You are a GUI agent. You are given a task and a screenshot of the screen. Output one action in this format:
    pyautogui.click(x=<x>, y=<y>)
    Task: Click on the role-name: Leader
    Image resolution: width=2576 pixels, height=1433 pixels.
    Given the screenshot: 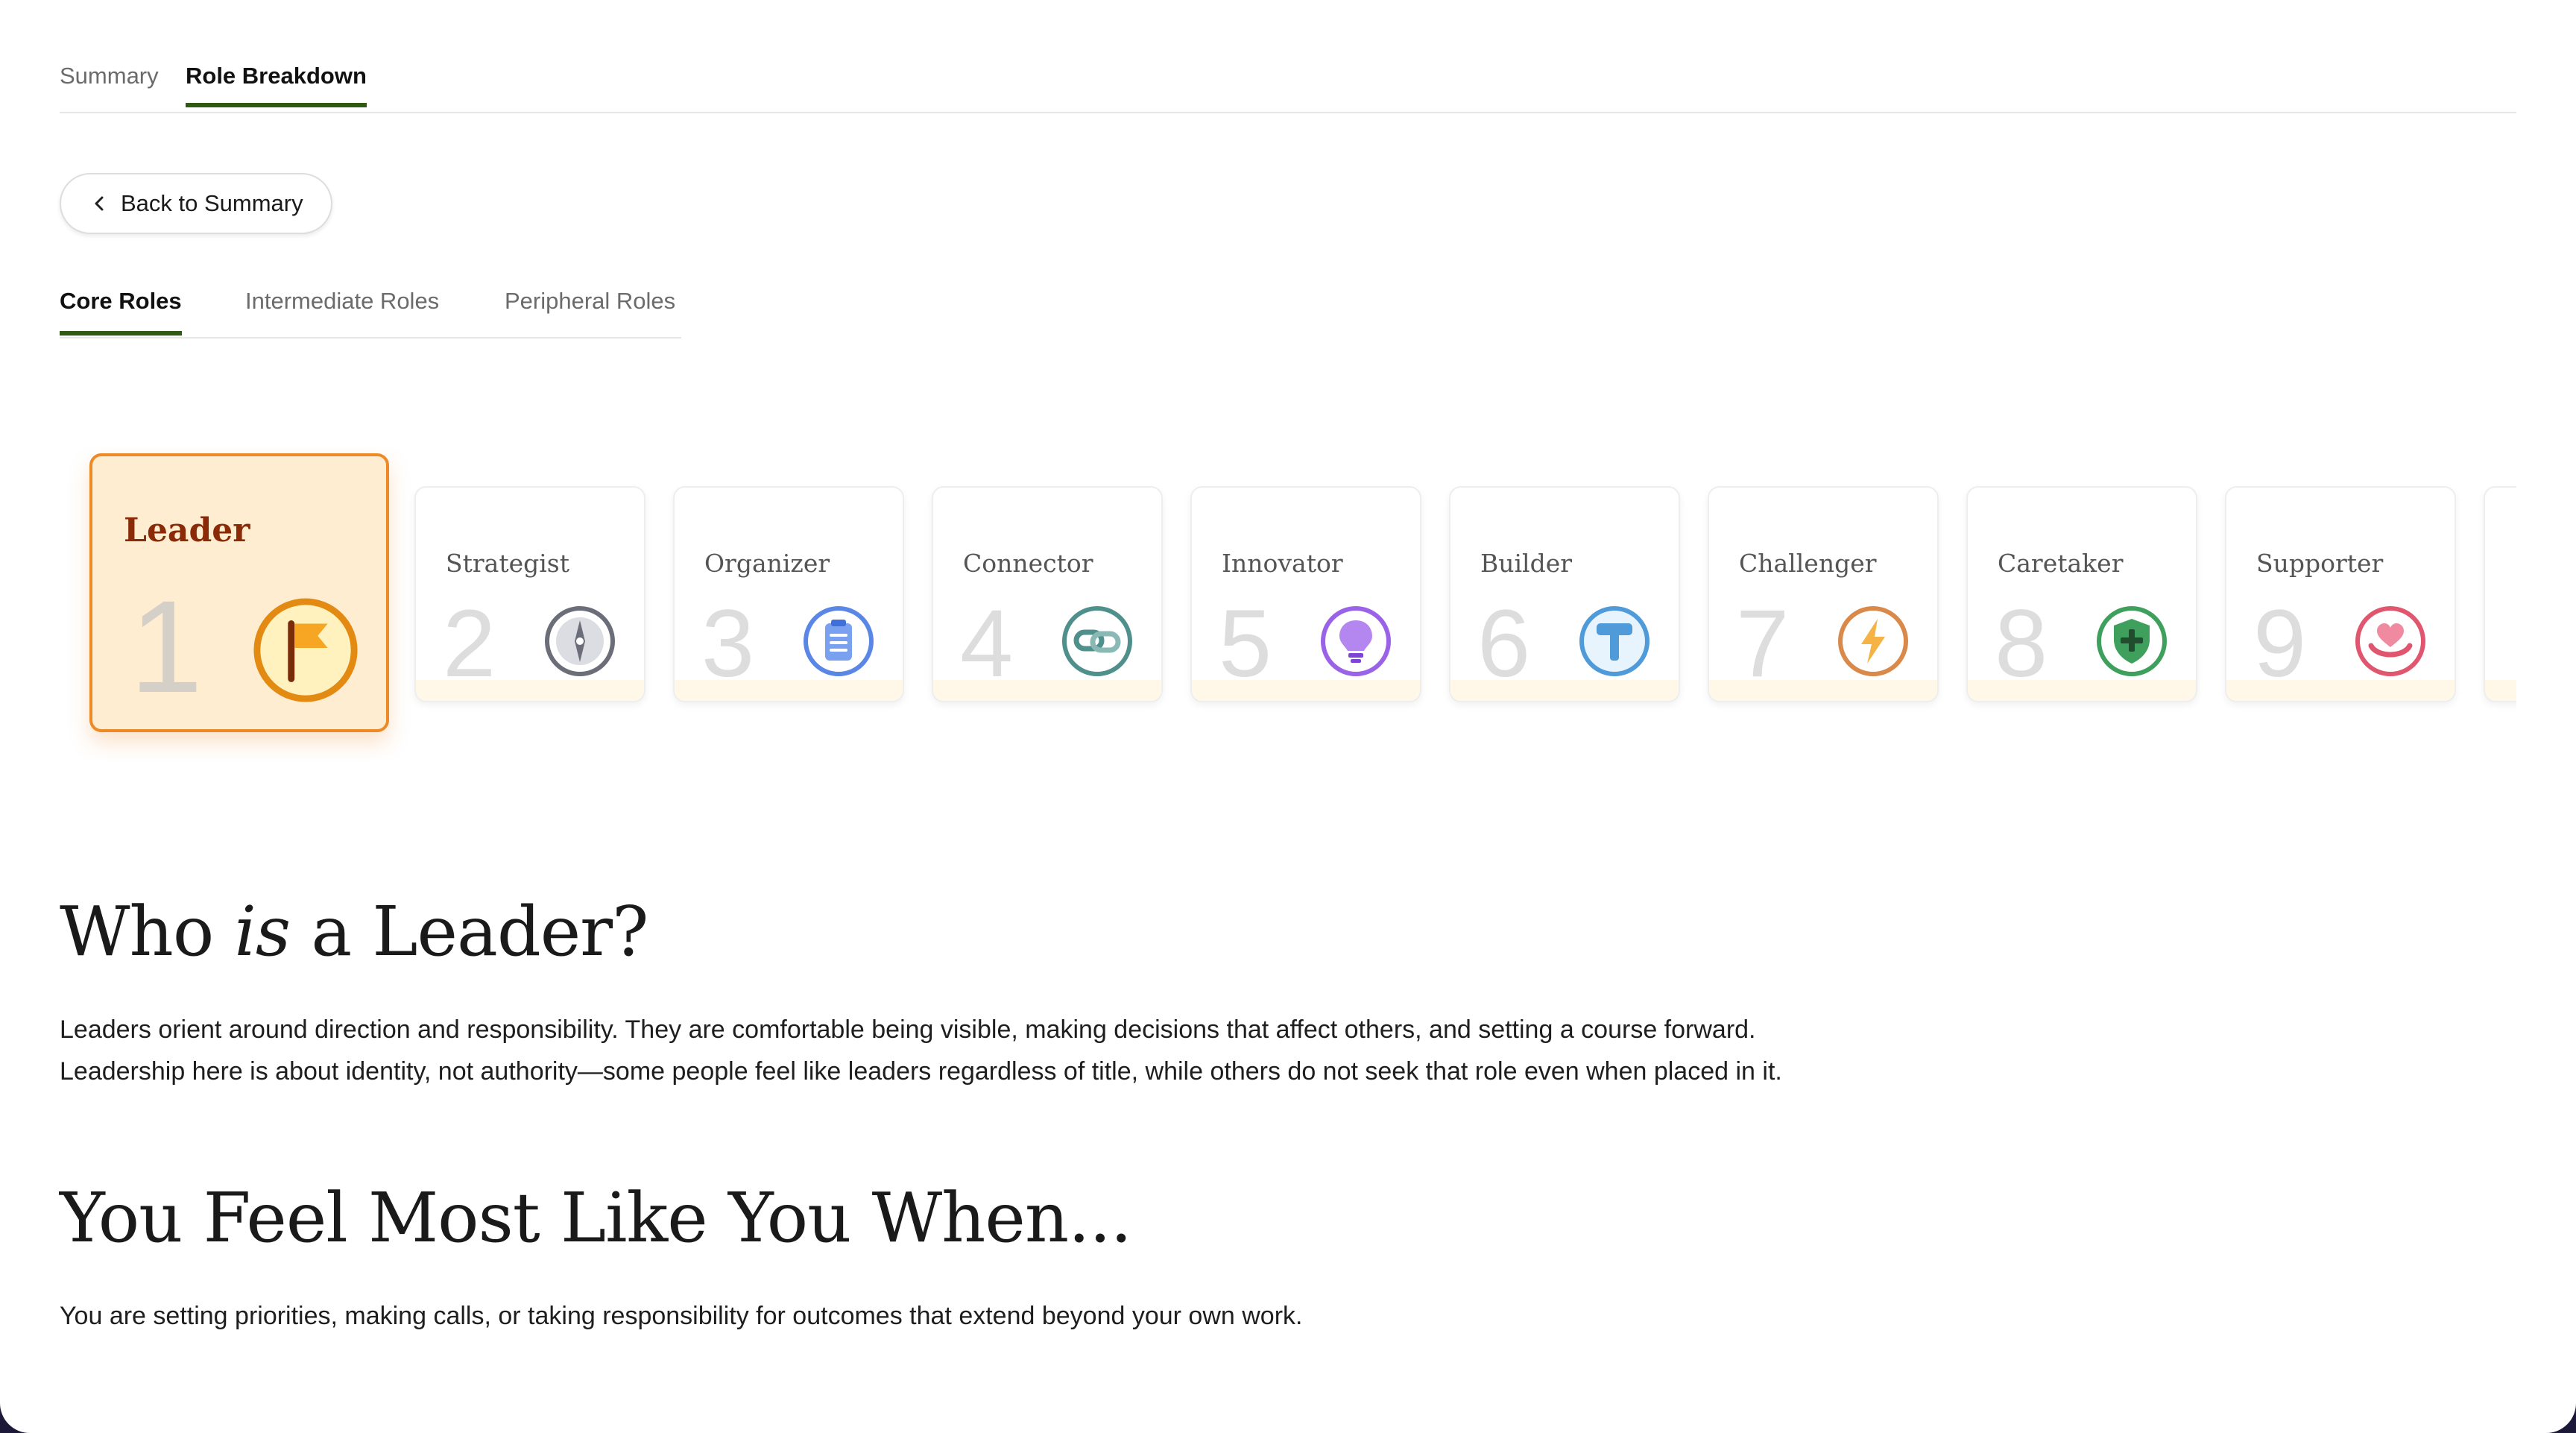 What is the action you would take?
    pyautogui.click(x=187, y=530)
    